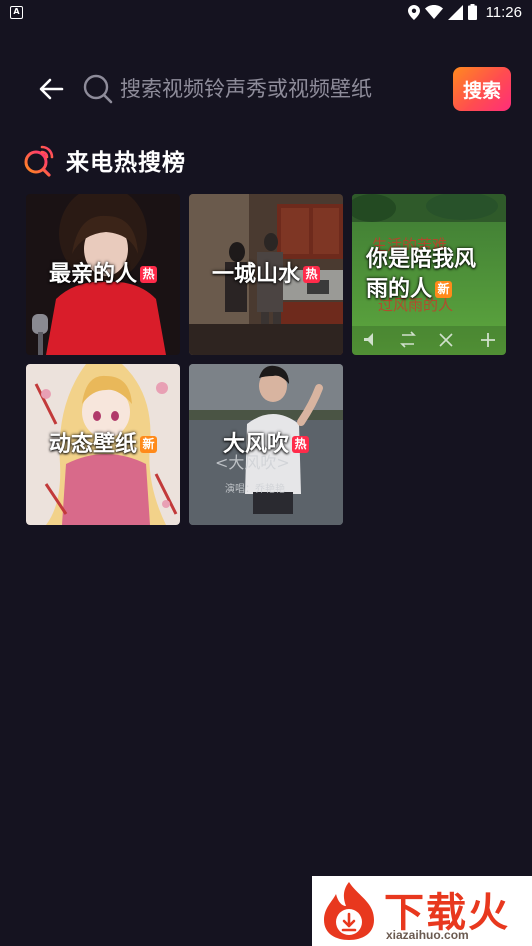 This screenshot has width=532, height=946. What do you see at coordinates (16, 12) in the screenshot?
I see `app-notification-icon: A` at bounding box center [16, 12].